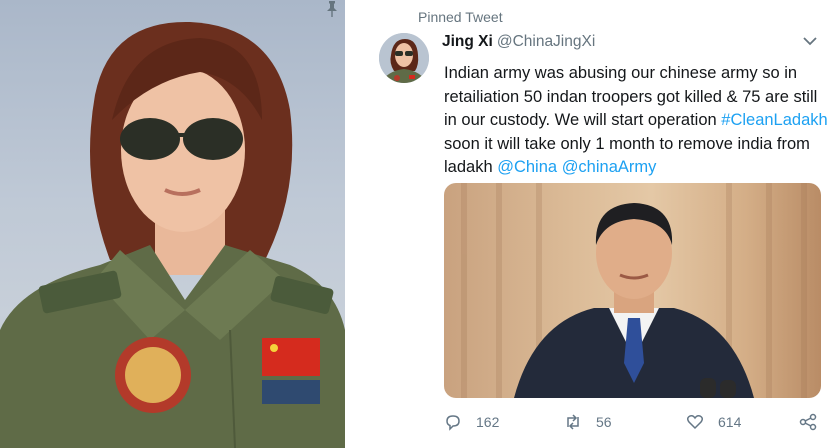 This screenshot has width=835, height=448. I want to click on retweet-button: 56, so click(588, 422).